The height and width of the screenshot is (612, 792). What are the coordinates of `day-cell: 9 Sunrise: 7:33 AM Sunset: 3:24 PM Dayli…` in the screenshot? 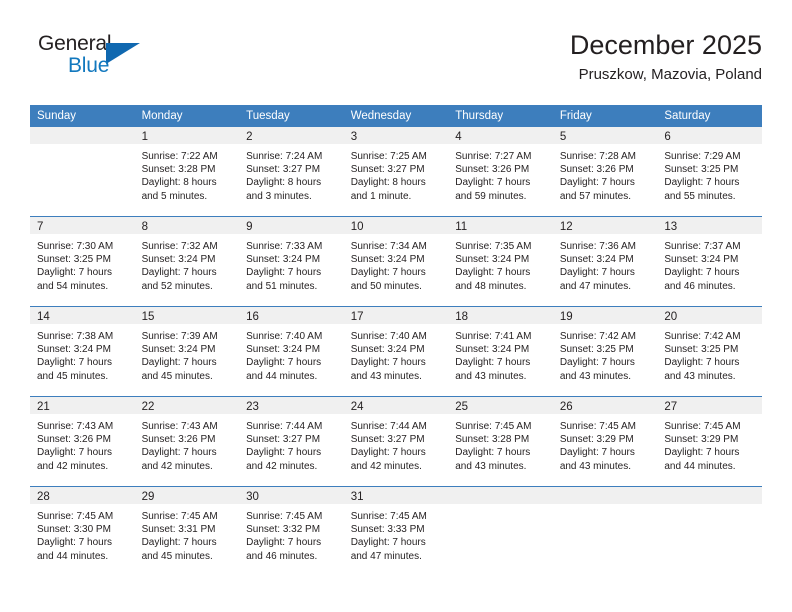 It's located at (291, 261).